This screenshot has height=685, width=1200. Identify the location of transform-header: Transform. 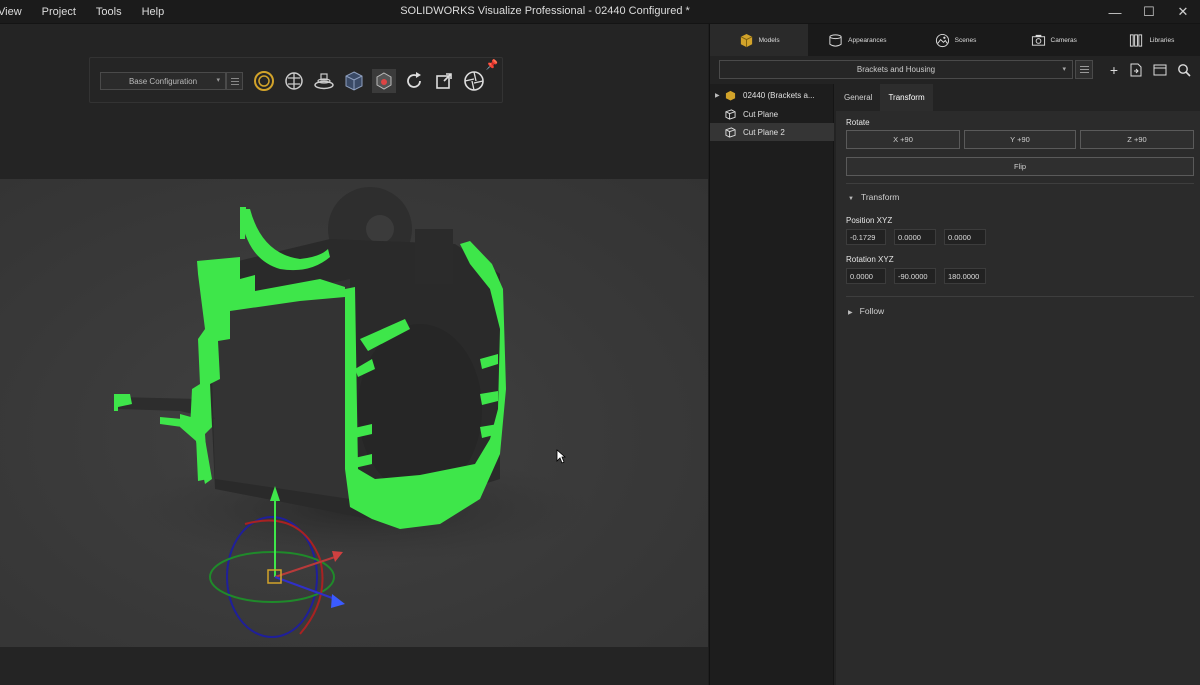
(880, 197).